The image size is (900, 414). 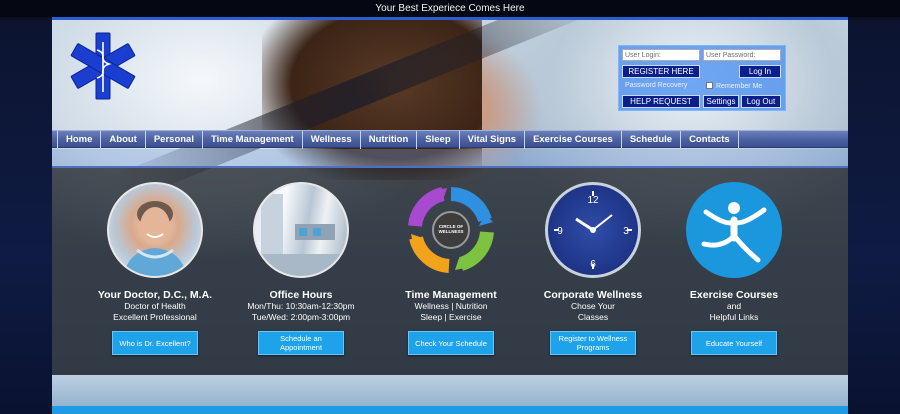 What do you see at coordinates (661, 55) in the screenshot?
I see `user-login-input: User Login:` at bounding box center [661, 55].